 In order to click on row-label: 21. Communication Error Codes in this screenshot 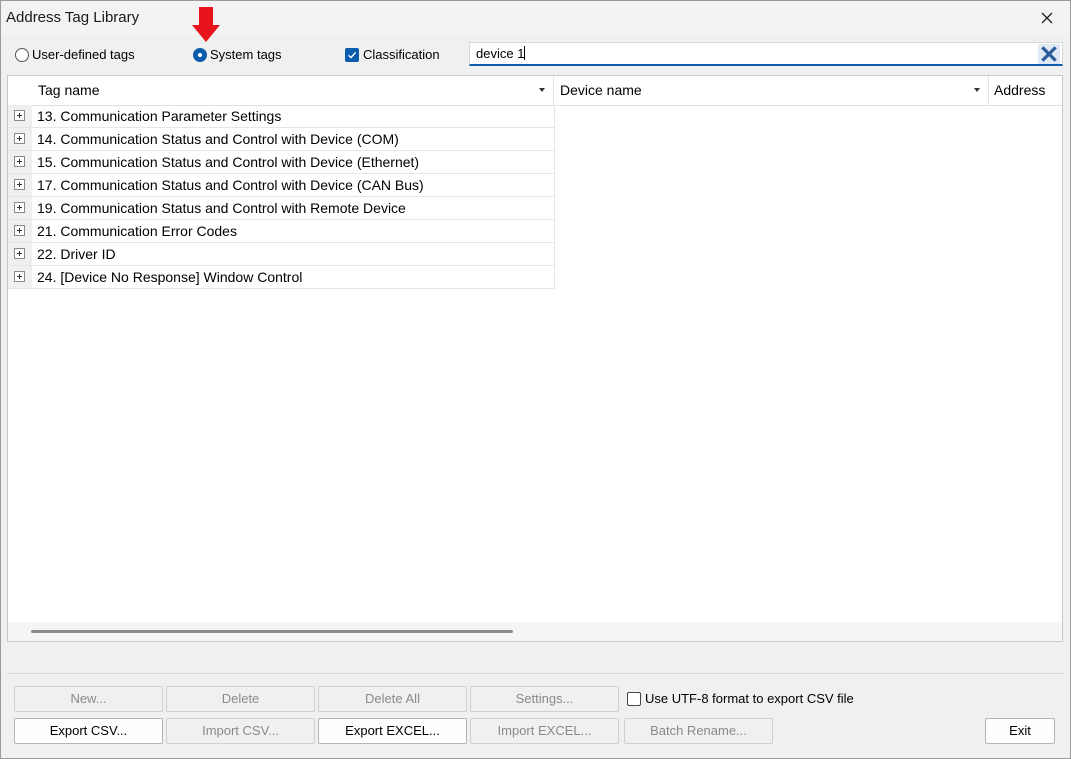, I will do `click(137, 231)`.